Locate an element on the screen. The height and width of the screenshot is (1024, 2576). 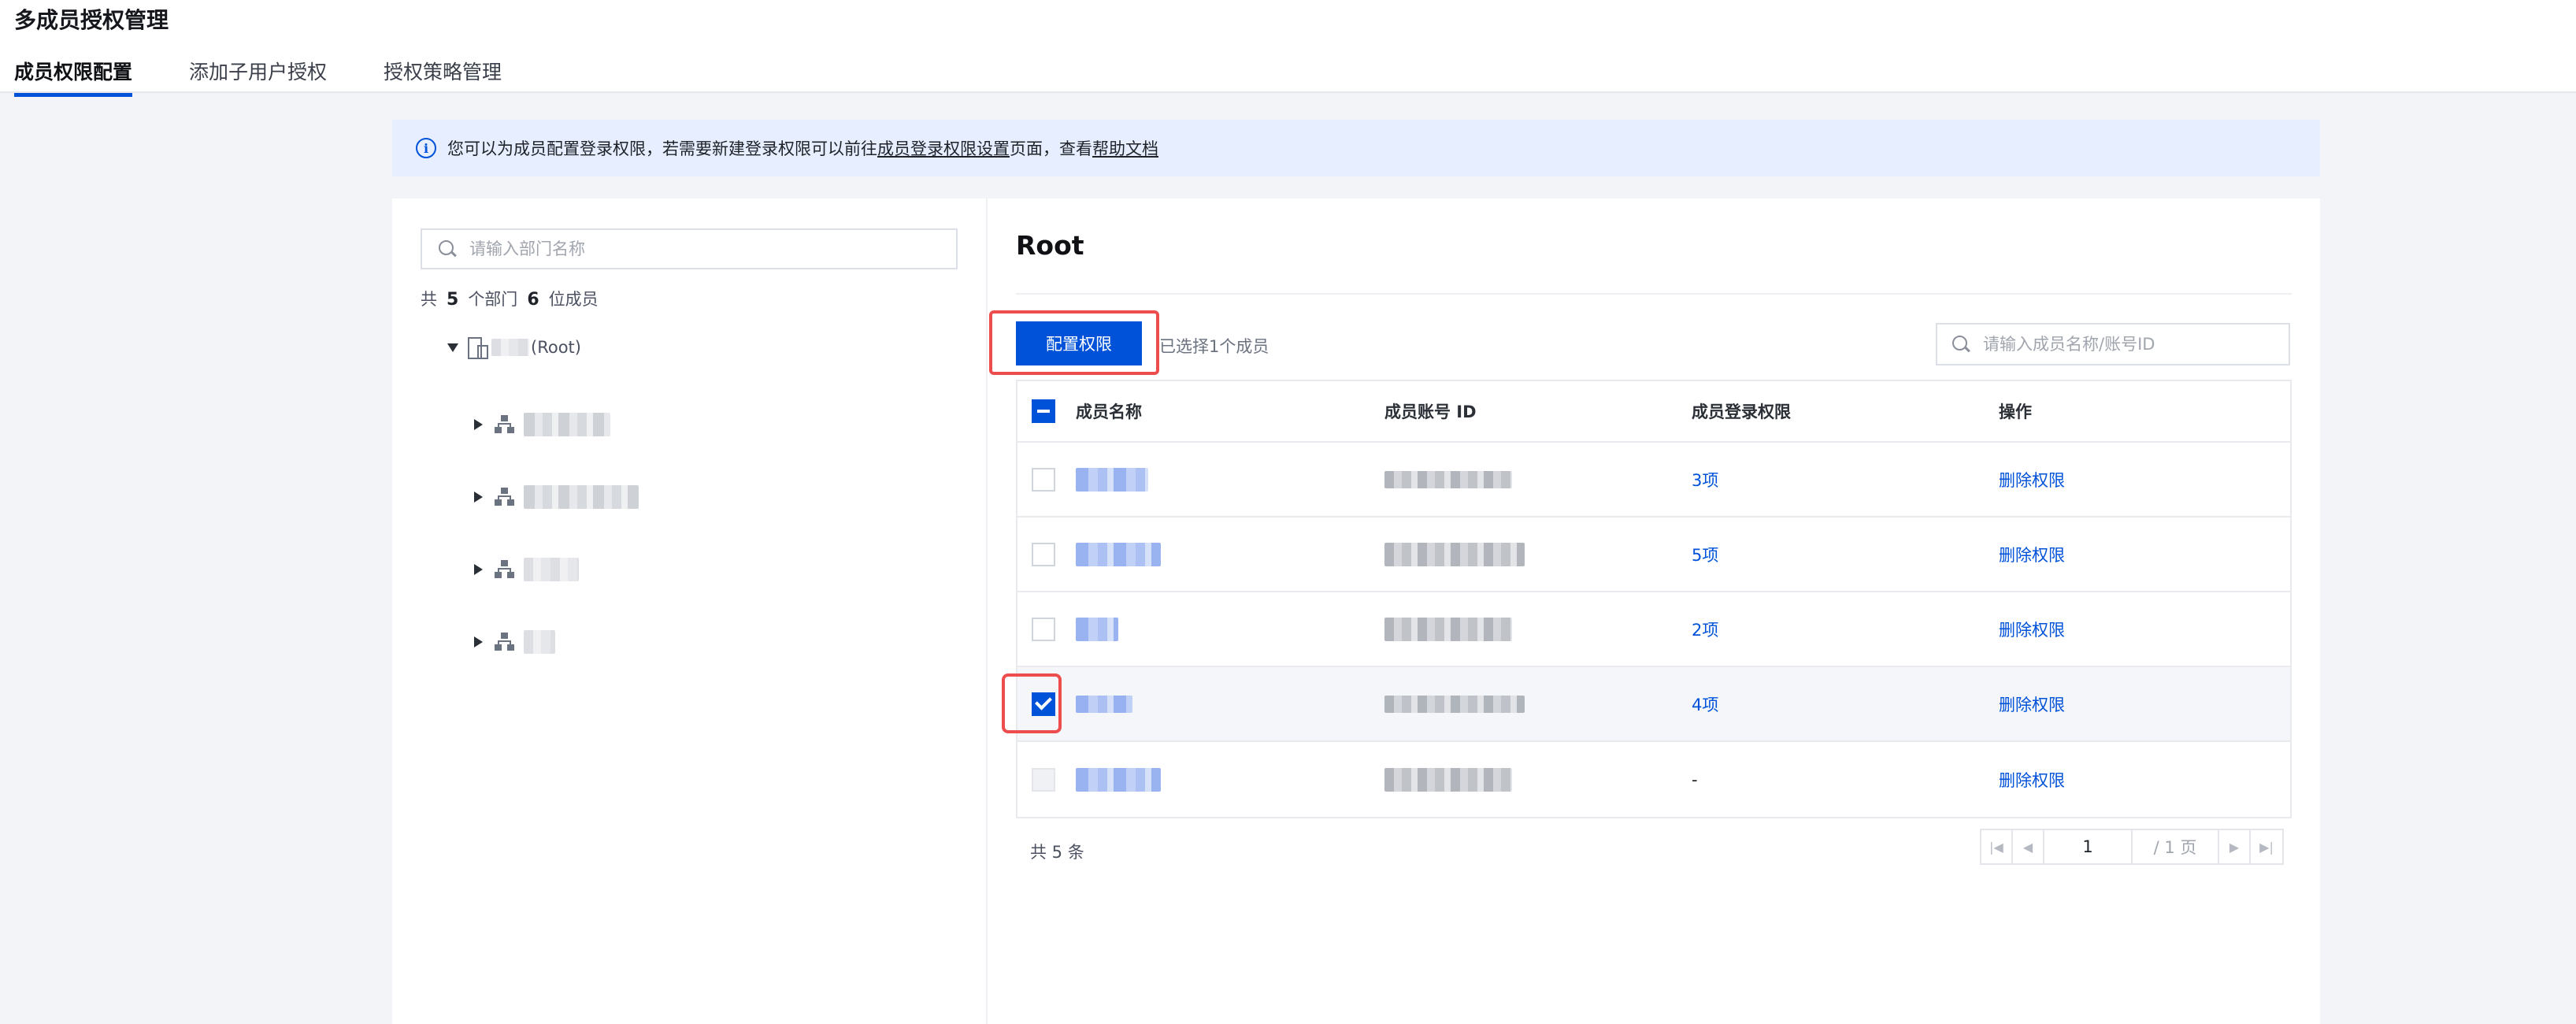
table-row: 2项 删除权限 is located at coordinates (1653, 629).